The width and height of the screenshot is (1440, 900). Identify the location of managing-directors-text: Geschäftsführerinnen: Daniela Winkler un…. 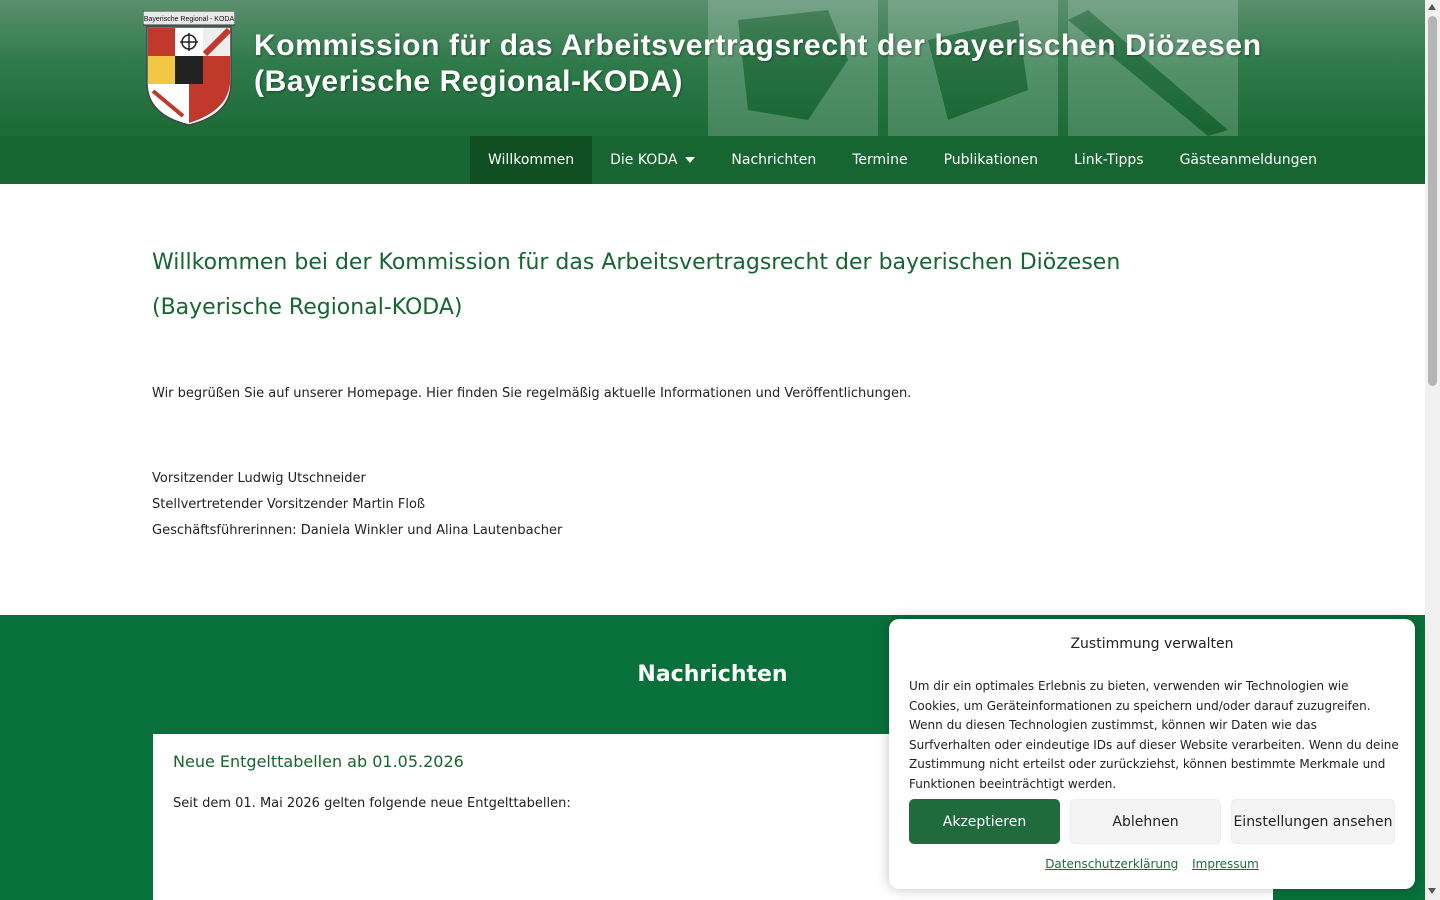
(357, 530).